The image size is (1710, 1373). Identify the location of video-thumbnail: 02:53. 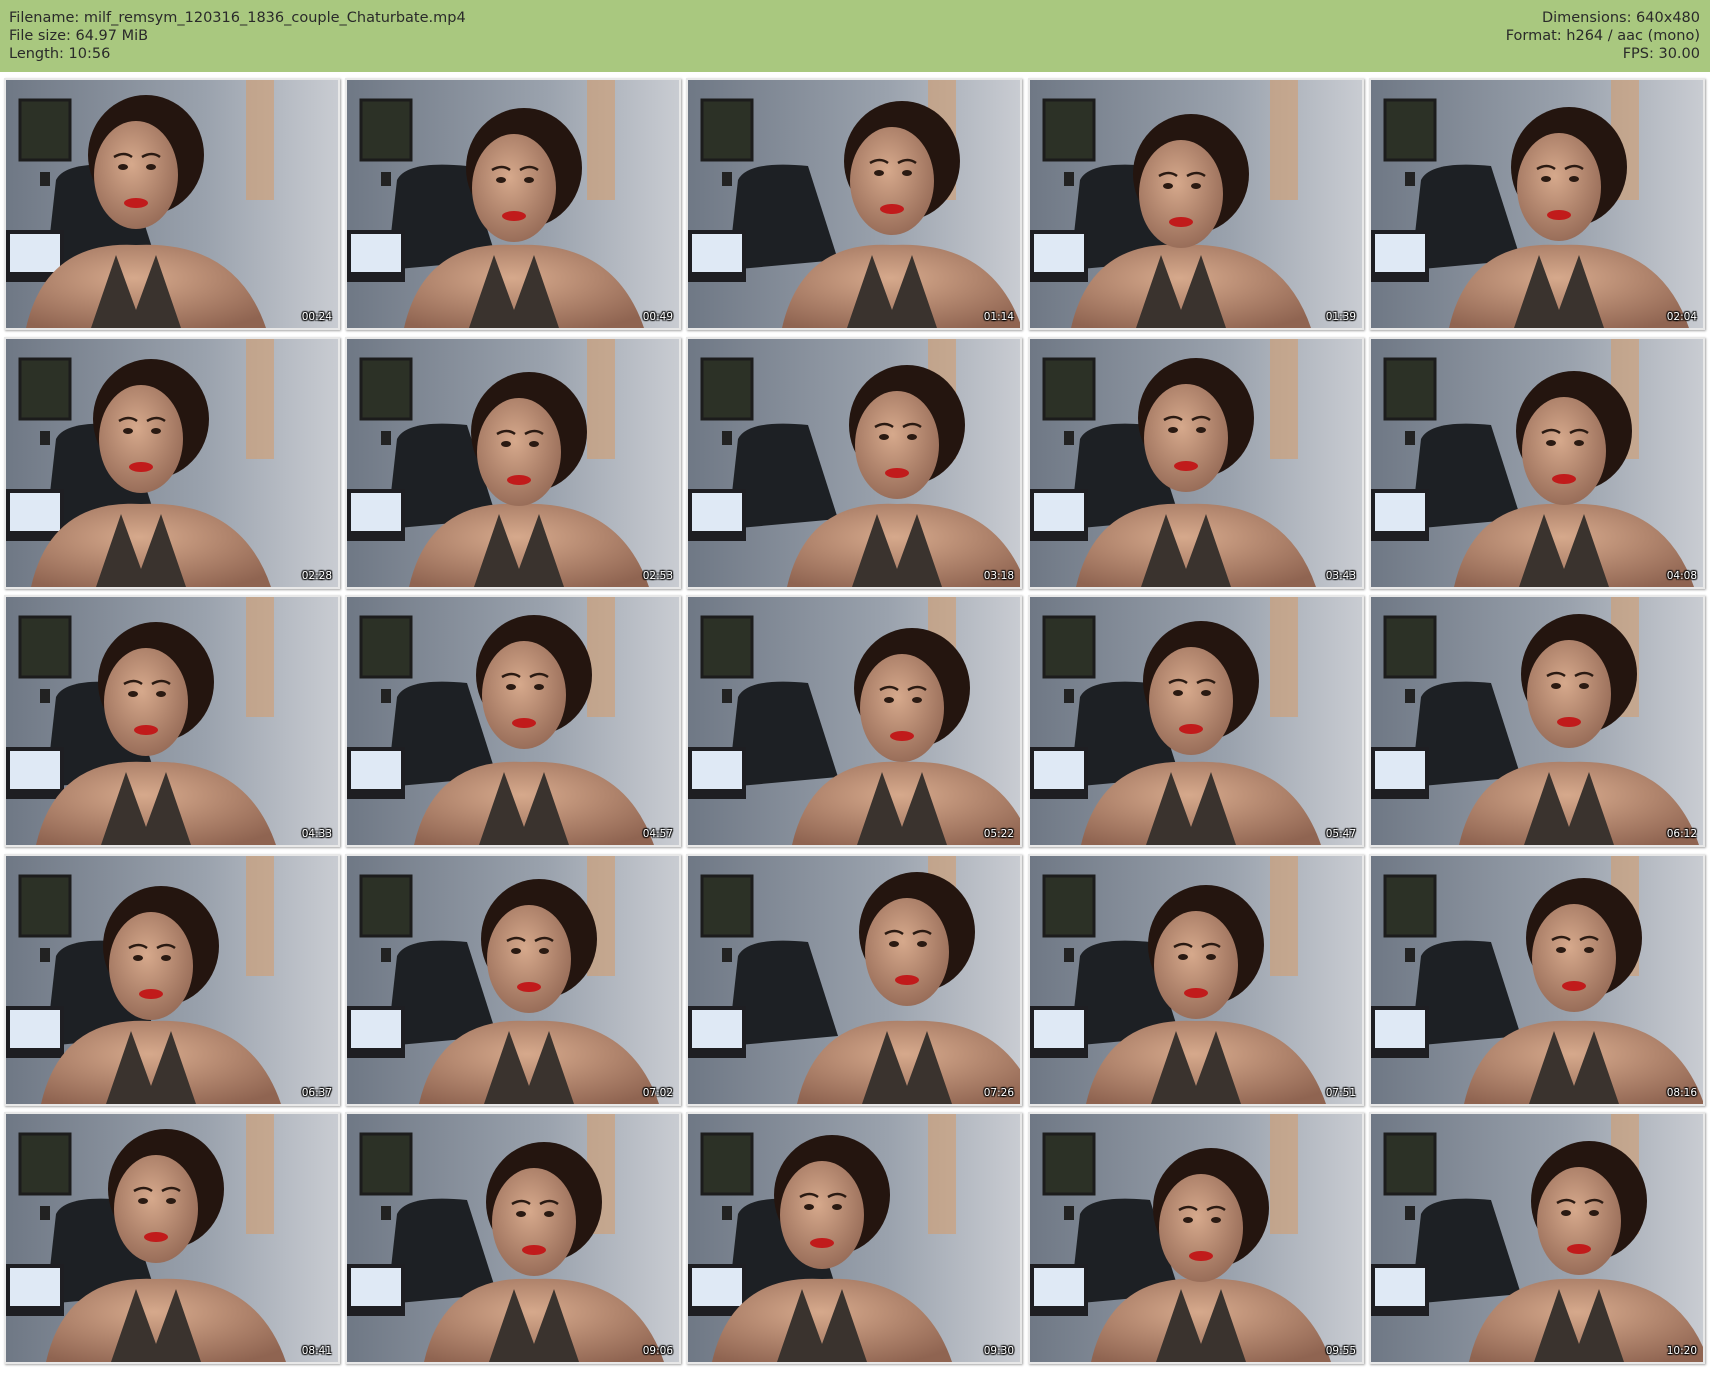
(513, 463).